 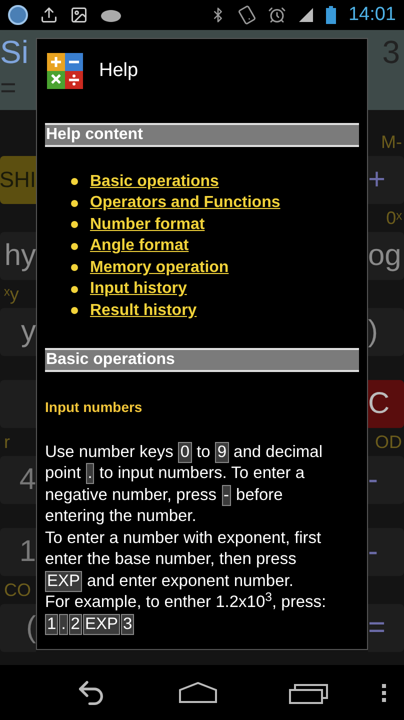 What do you see at coordinates (386, 256) in the screenshot?
I see `calculator-key: og` at bounding box center [386, 256].